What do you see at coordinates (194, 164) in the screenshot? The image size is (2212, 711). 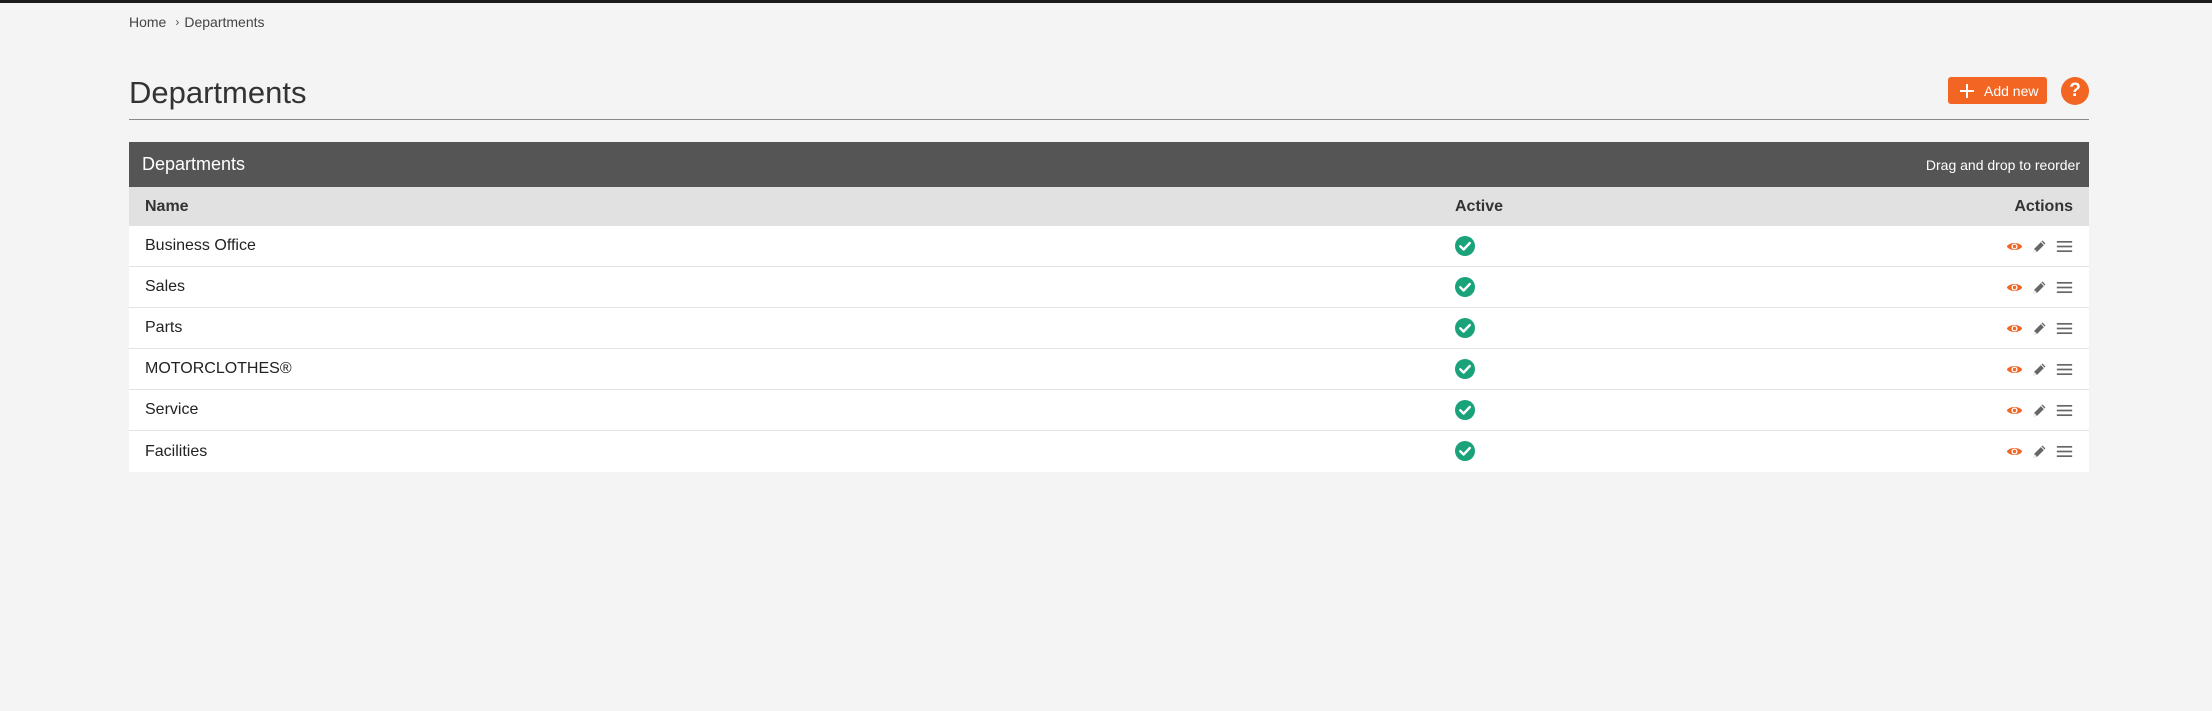 I see `panel-title: Departments` at bounding box center [194, 164].